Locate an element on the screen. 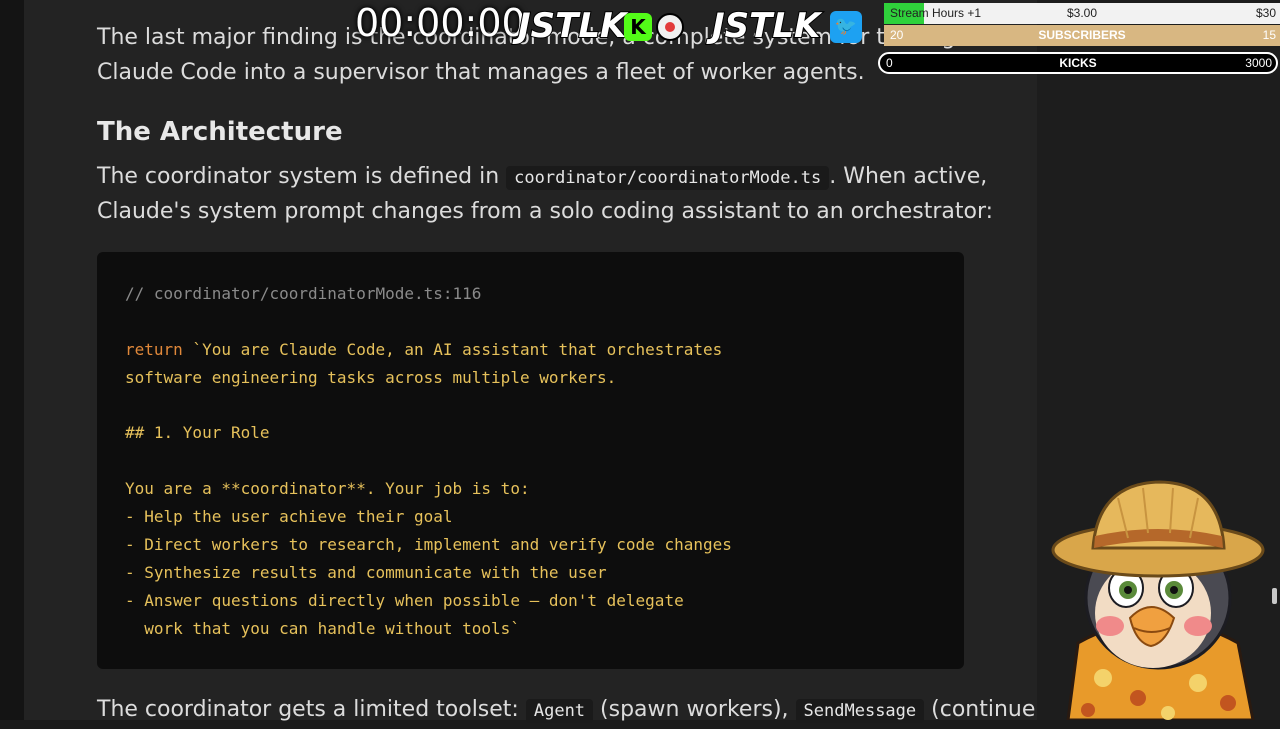 The height and width of the screenshot is (729, 1280). subscribers-goal: 15 is located at coordinates (1269, 35).